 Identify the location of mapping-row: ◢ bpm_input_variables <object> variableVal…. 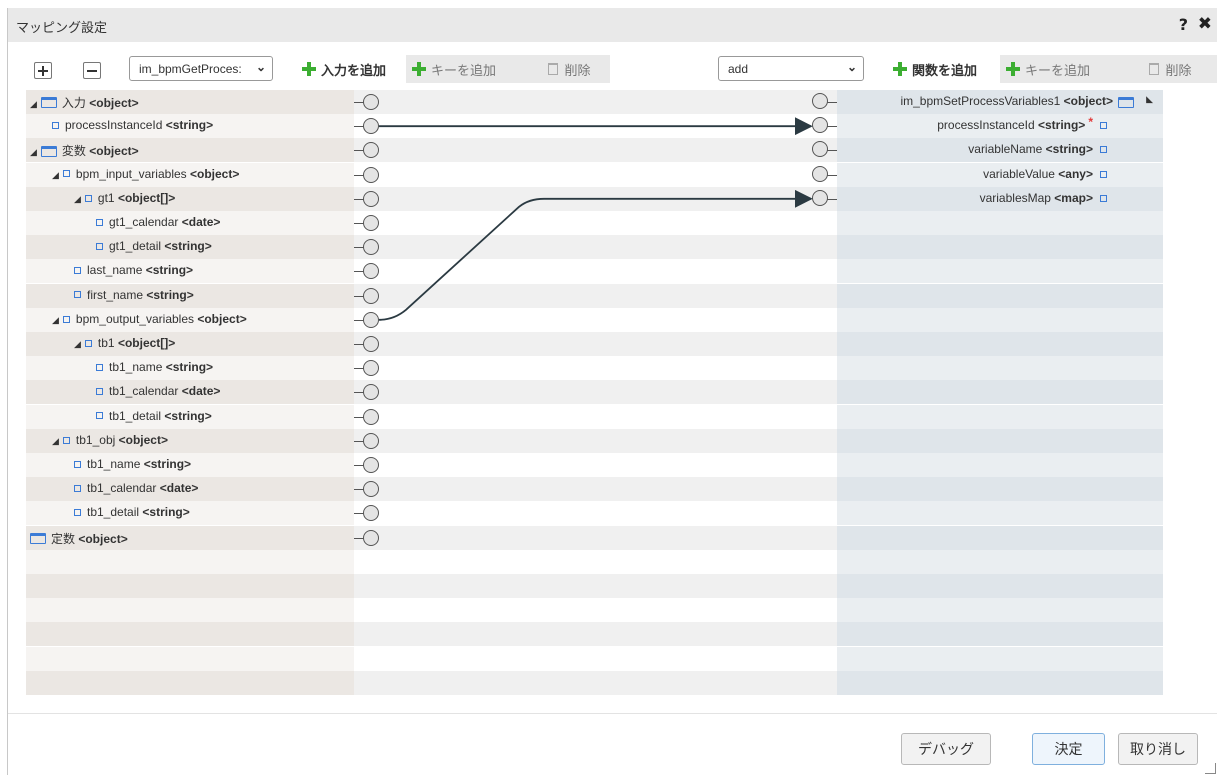
(594, 174).